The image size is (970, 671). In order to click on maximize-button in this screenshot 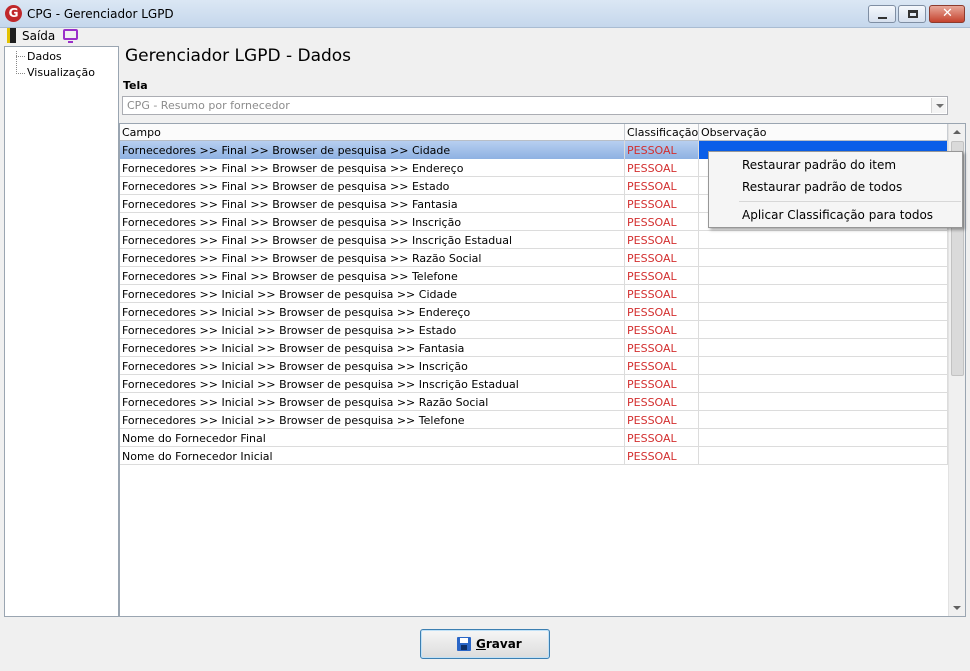, I will do `click(912, 14)`.